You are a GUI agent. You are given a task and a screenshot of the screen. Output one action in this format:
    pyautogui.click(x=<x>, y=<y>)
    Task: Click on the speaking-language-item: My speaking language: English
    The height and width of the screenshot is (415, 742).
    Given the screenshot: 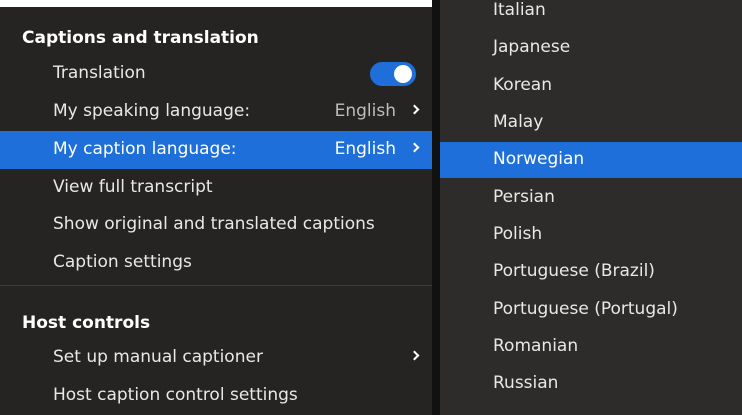 What is the action you would take?
    pyautogui.click(x=216, y=112)
    